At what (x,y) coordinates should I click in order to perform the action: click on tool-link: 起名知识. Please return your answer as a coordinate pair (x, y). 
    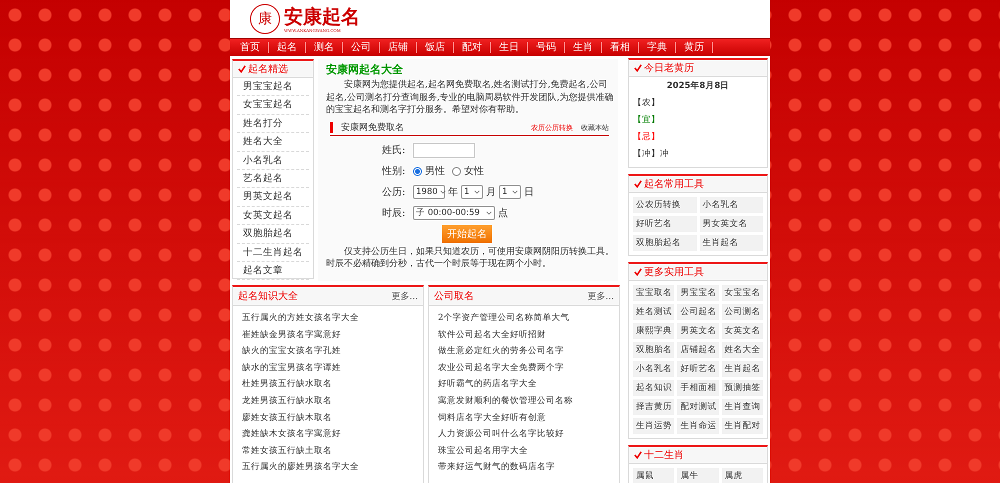
    Looking at the image, I should click on (653, 388).